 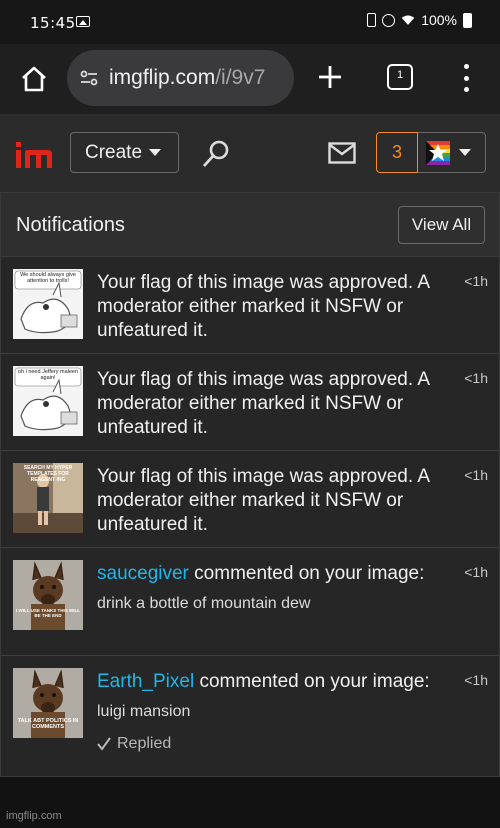 What do you see at coordinates (34, 79) in the screenshot?
I see `home-icon` at bounding box center [34, 79].